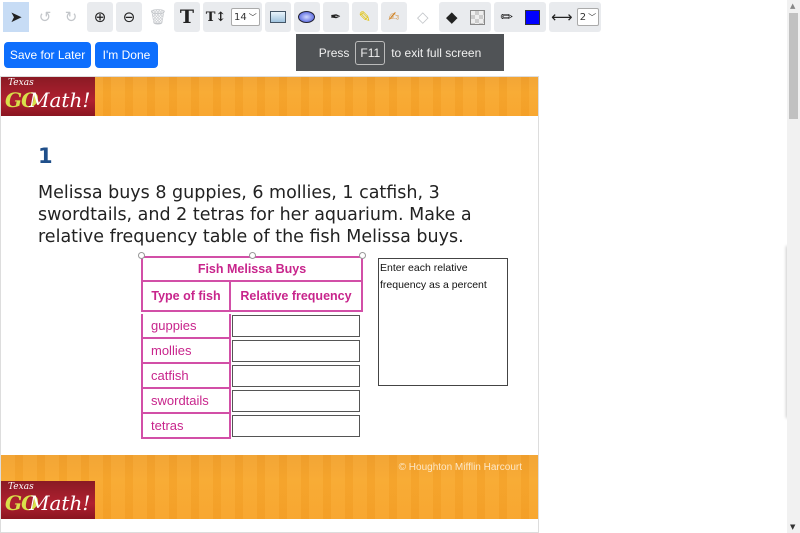  Describe the element at coordinates (460, 467) in the screenshot. I see `copyright-text: © Houghton Mifflin Harcourt` at that location.